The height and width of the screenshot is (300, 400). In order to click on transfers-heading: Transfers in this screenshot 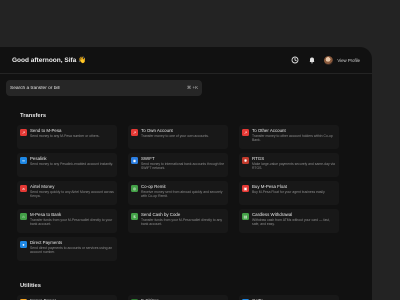, I will do `click(33, 116)`.